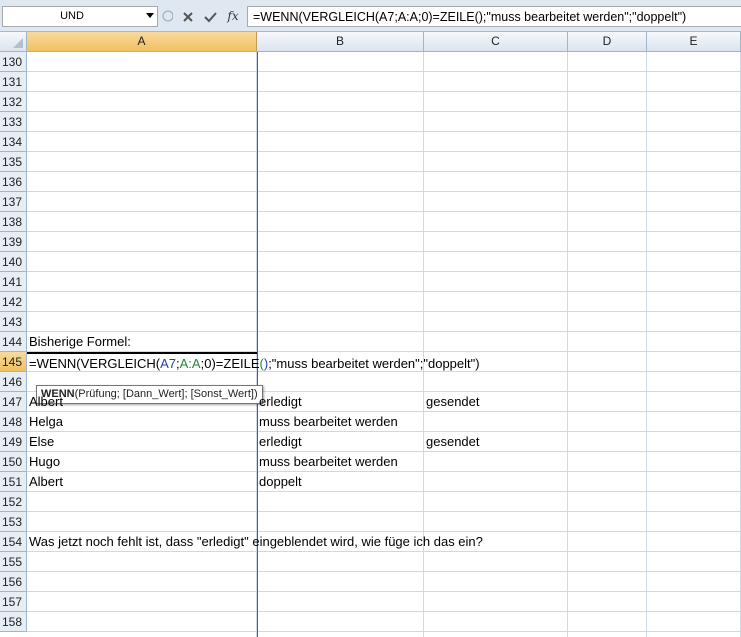 The width and height of the screenshot is (741, 637). What do you see at coordinates (13, 522) in the screenshot?
I see `row-header-153: 153` at bounding box center [13, 522].